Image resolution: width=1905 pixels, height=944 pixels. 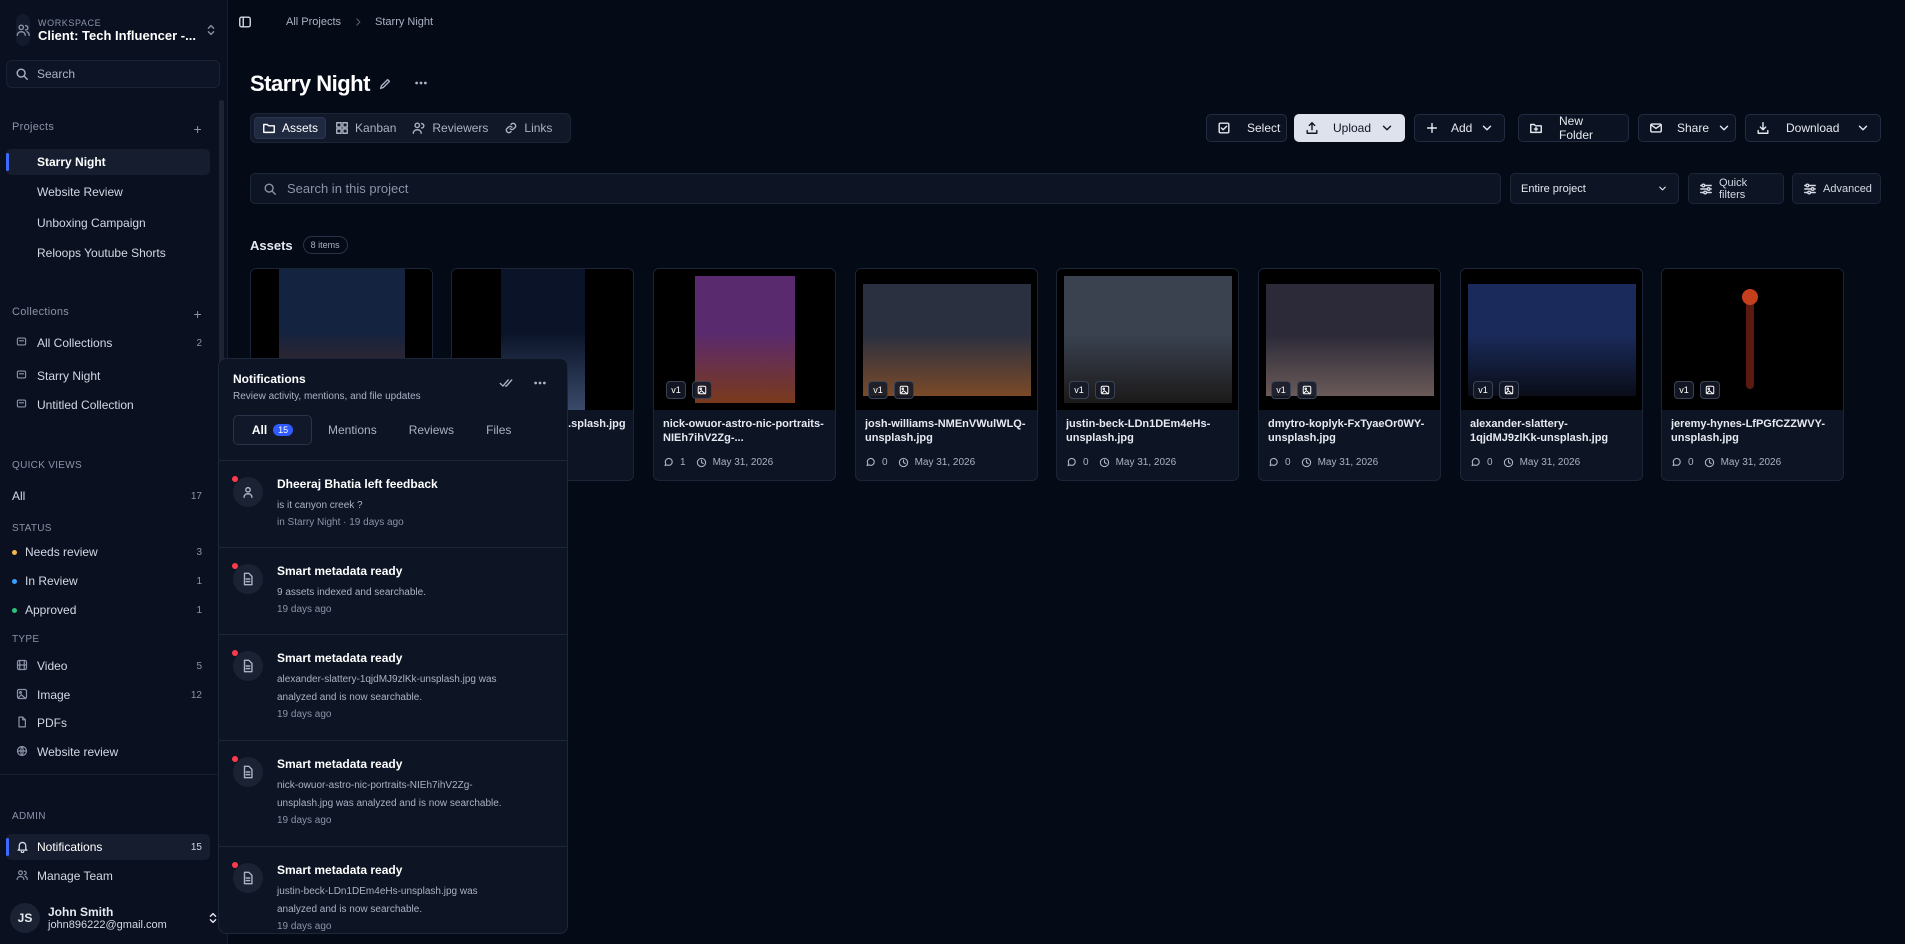 What do you see at coordinates (1594, 188) in the screenshot?
I see `search-scope-select: Entire project` at bounding box center [1594, 188].